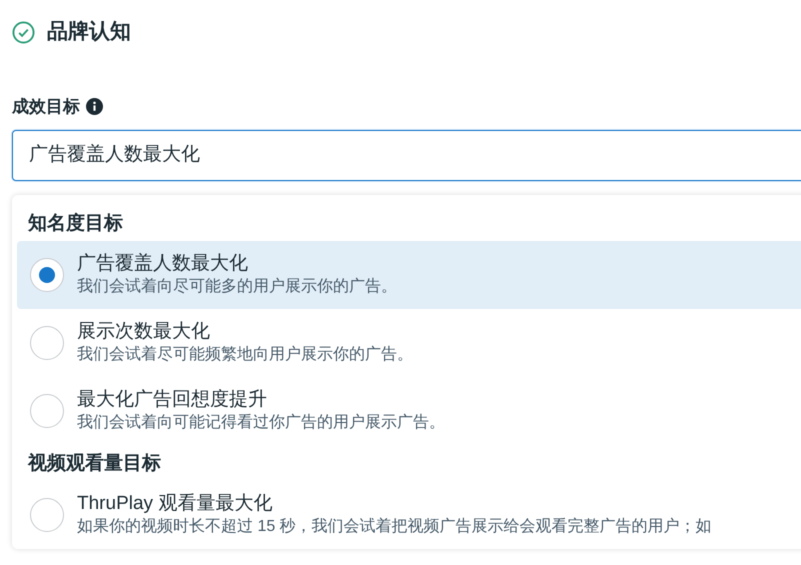  I want to click on check-circle-icon, so click(23, 32).